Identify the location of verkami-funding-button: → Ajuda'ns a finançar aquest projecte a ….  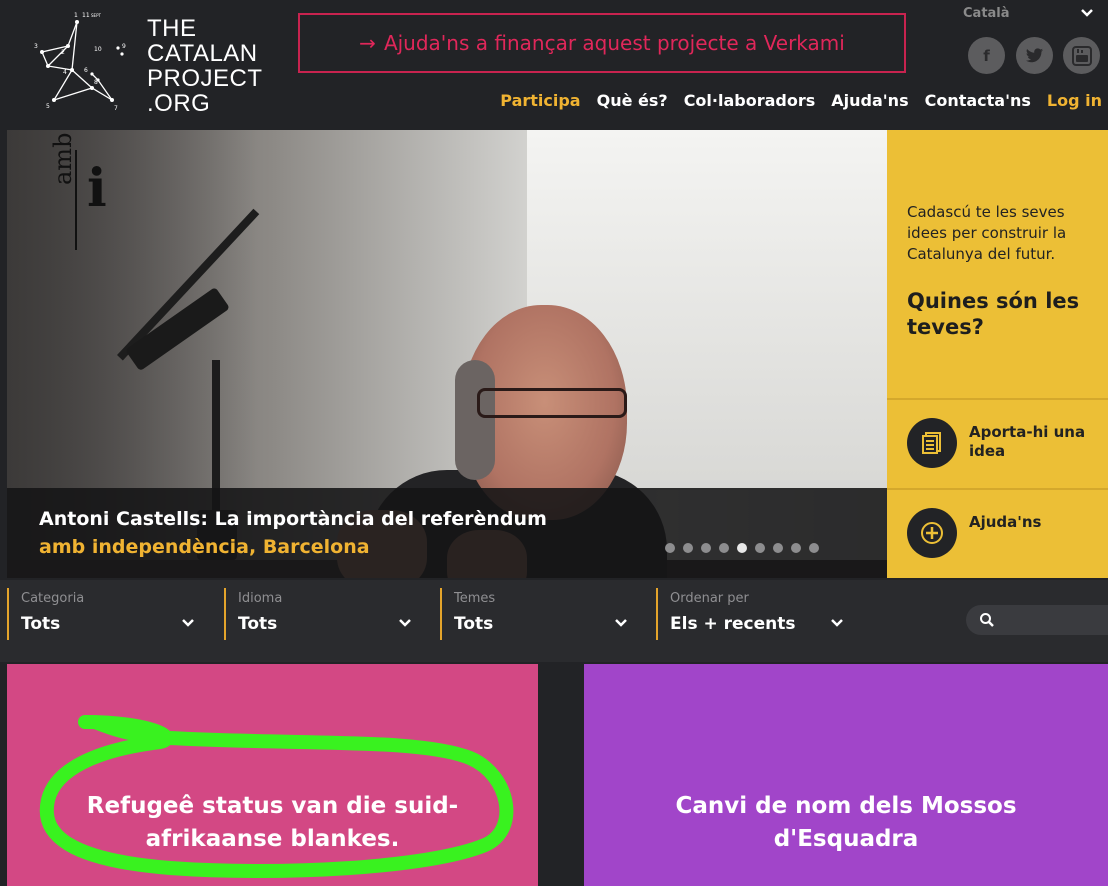
(602, 43).